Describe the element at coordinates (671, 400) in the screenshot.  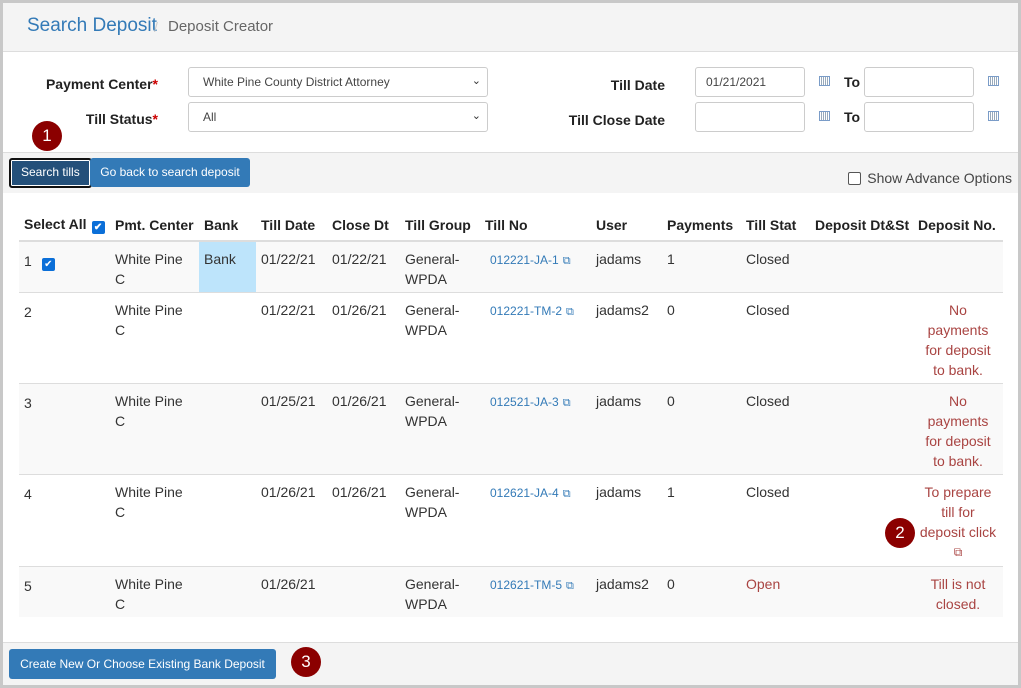
I see `payments: 0` at that location.